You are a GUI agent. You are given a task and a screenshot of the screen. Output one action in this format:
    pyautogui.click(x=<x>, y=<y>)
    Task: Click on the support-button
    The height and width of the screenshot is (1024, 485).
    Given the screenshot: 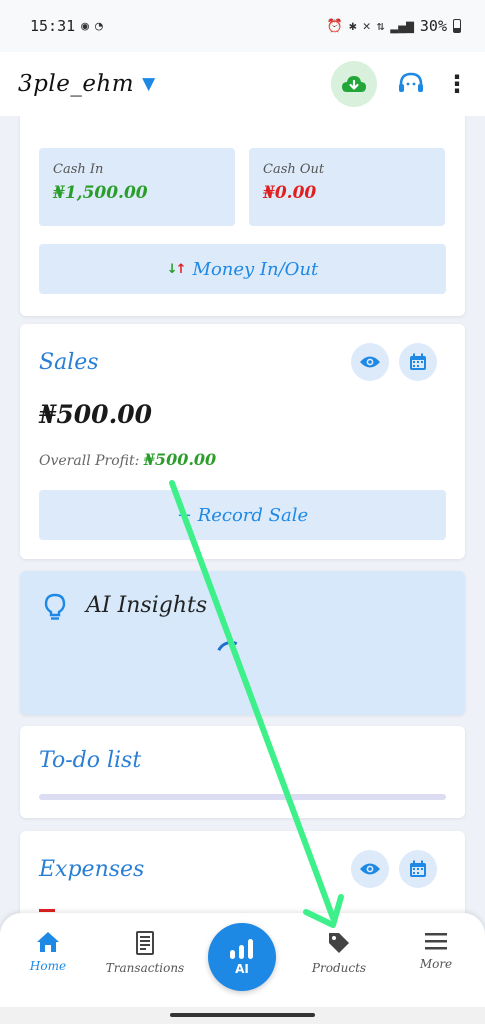 What is the action you would take?
    pyautogui.click(x=411, y=84)
    